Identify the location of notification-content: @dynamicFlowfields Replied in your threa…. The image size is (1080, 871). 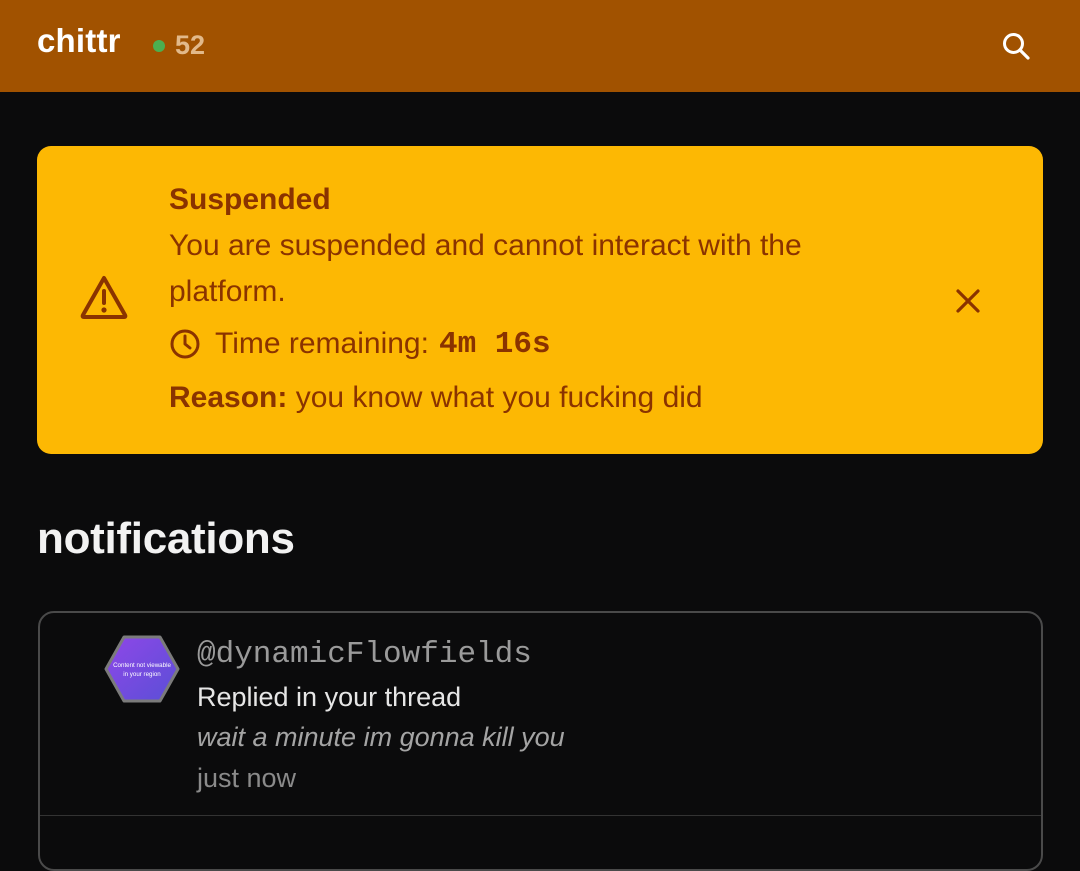
(381, 716).